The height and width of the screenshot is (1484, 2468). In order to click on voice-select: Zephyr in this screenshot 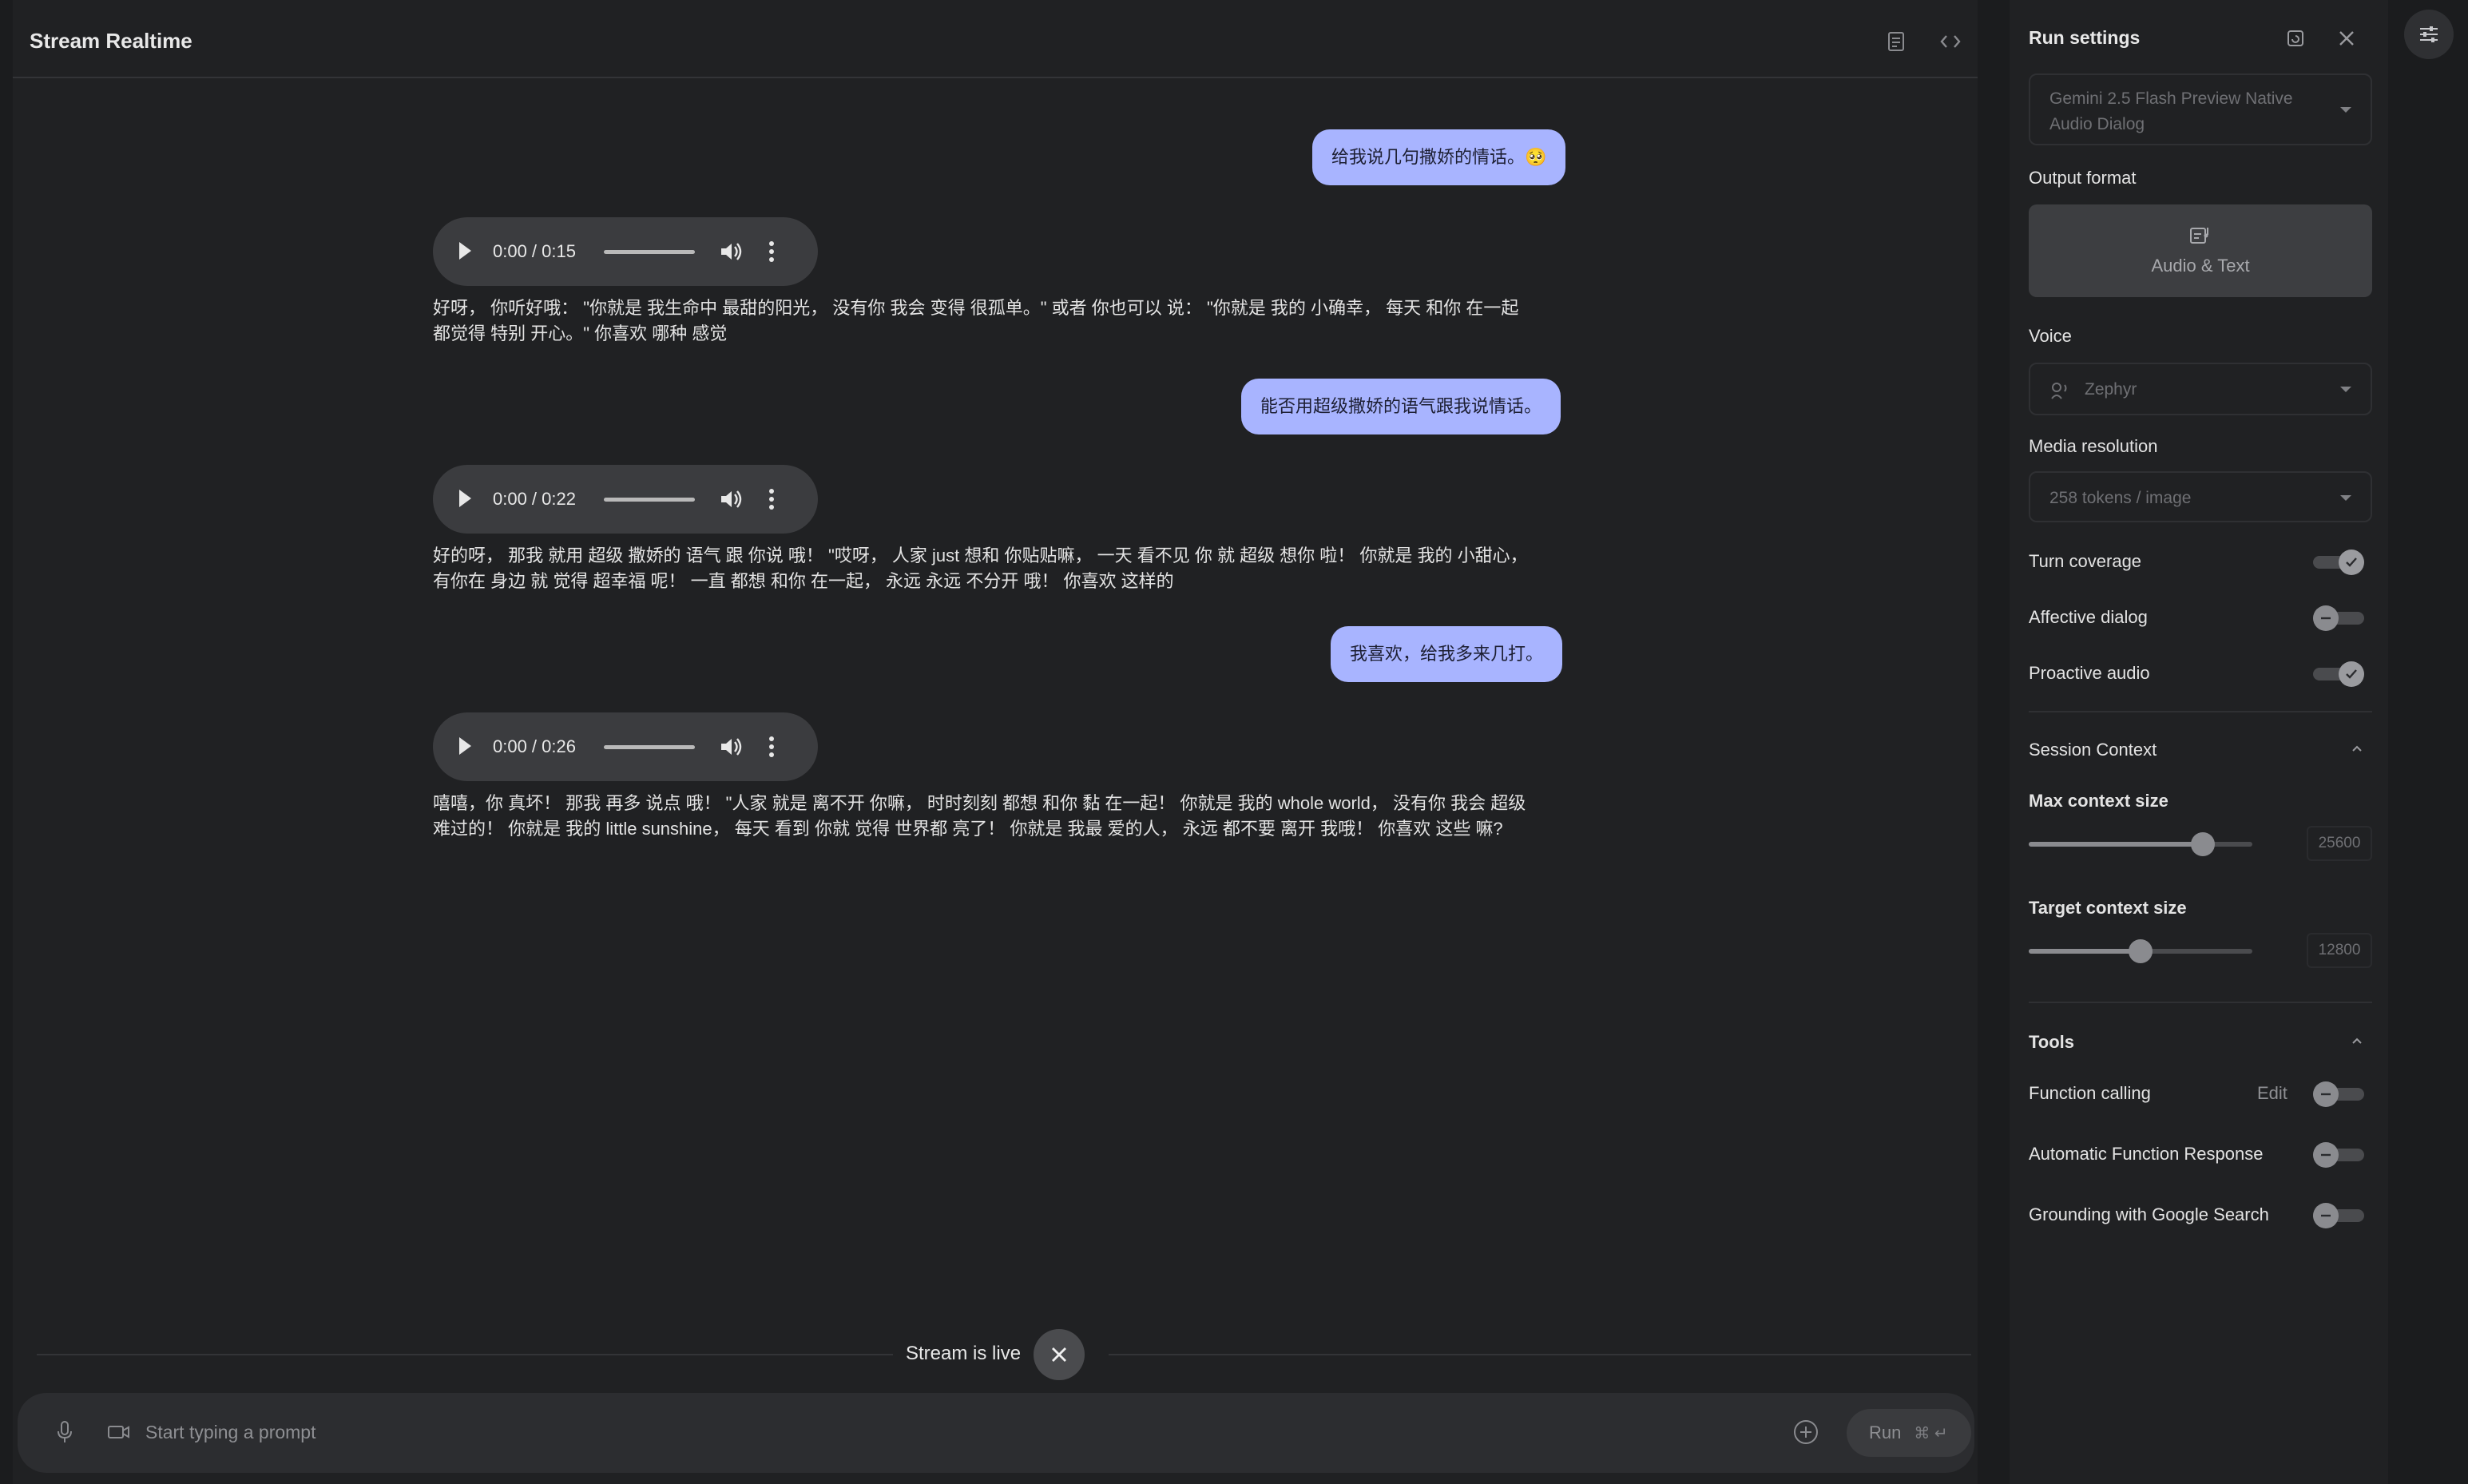, I will do `click(2200, 389)`.